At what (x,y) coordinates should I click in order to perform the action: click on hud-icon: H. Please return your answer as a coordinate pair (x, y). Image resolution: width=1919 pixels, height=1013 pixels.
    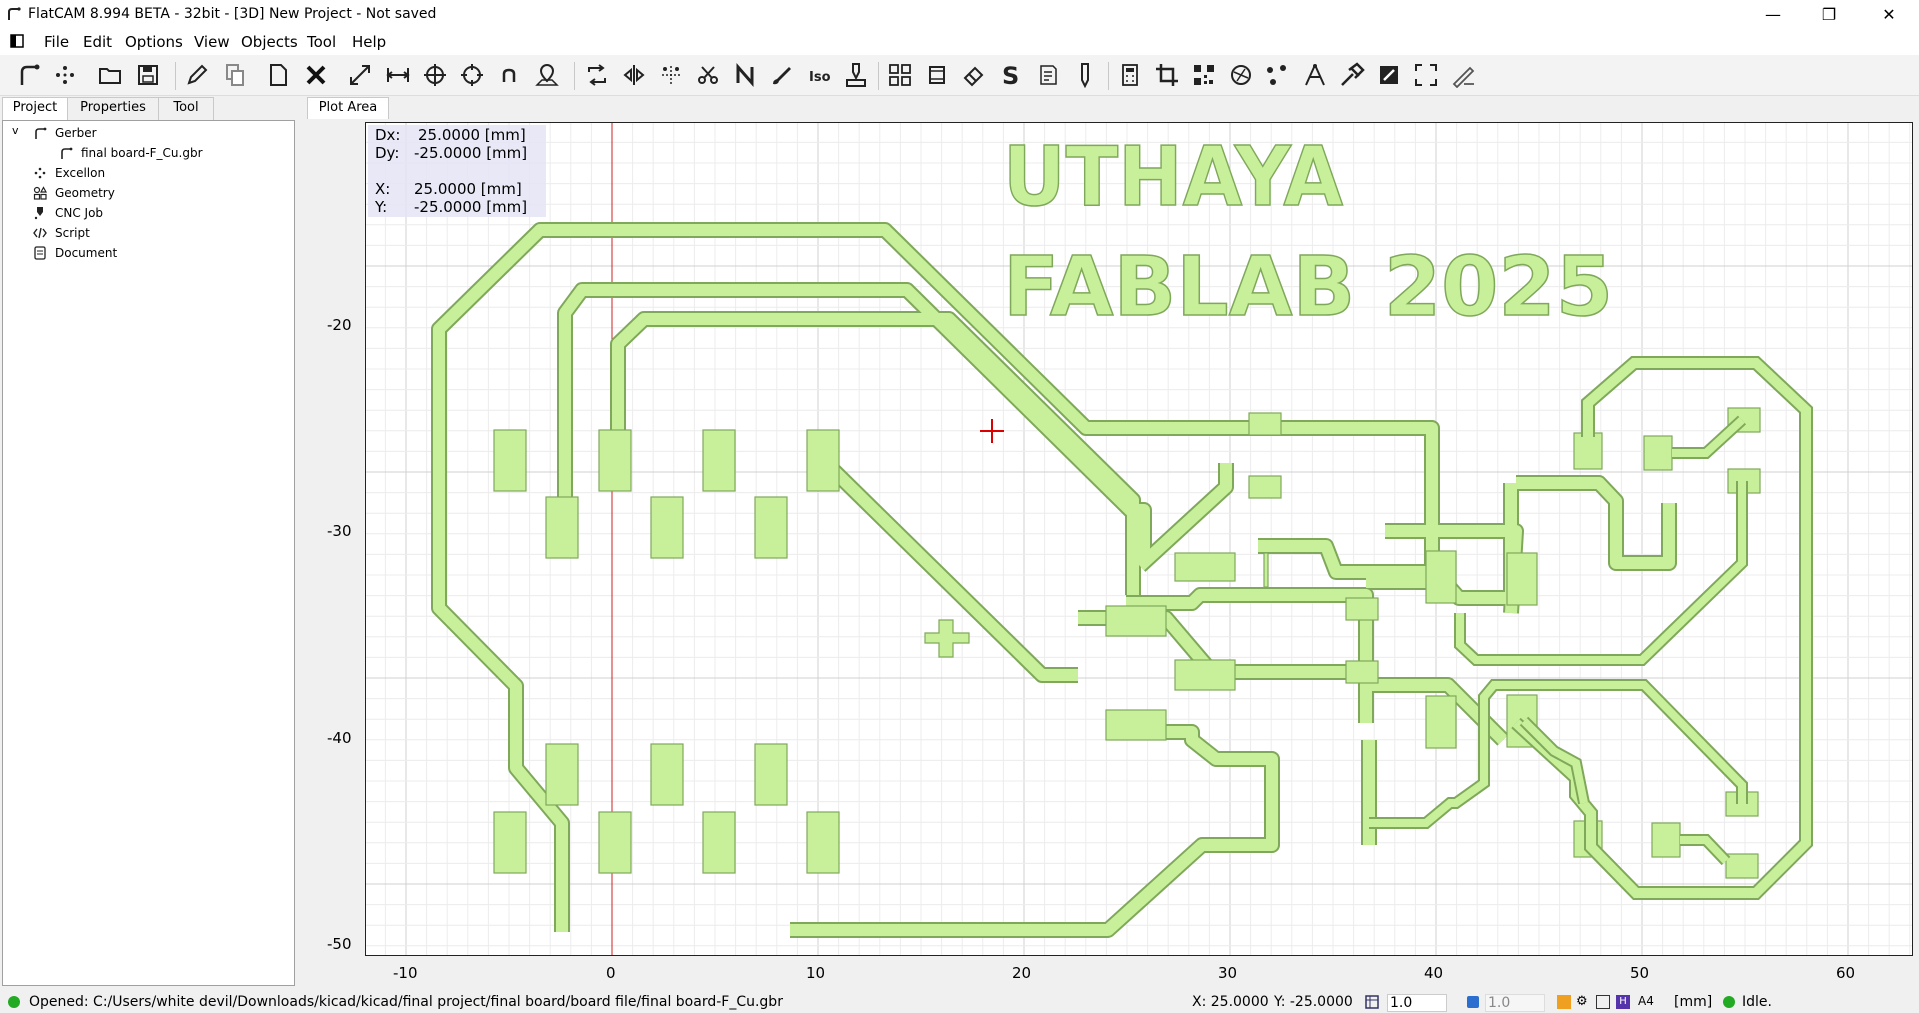
    Looking at the image, I should click on (1623, 1002).